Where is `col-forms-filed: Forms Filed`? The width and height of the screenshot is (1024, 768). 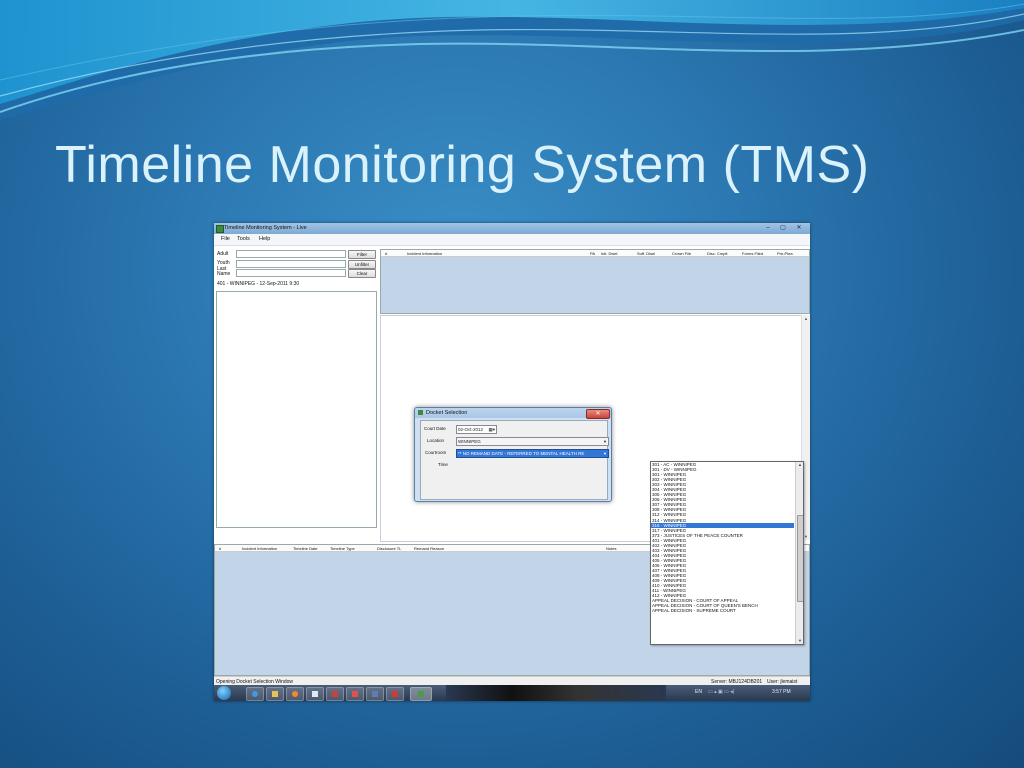
col-forms-filed: Forms Filed is located at coordinates (752, 253).